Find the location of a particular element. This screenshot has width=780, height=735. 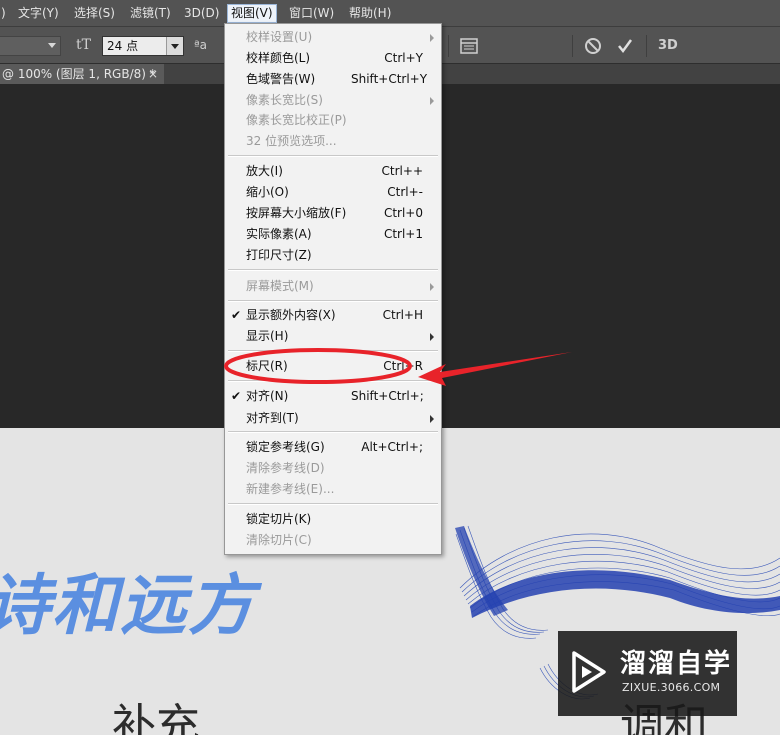

close-icon: × is located at coordinates (153, 74).